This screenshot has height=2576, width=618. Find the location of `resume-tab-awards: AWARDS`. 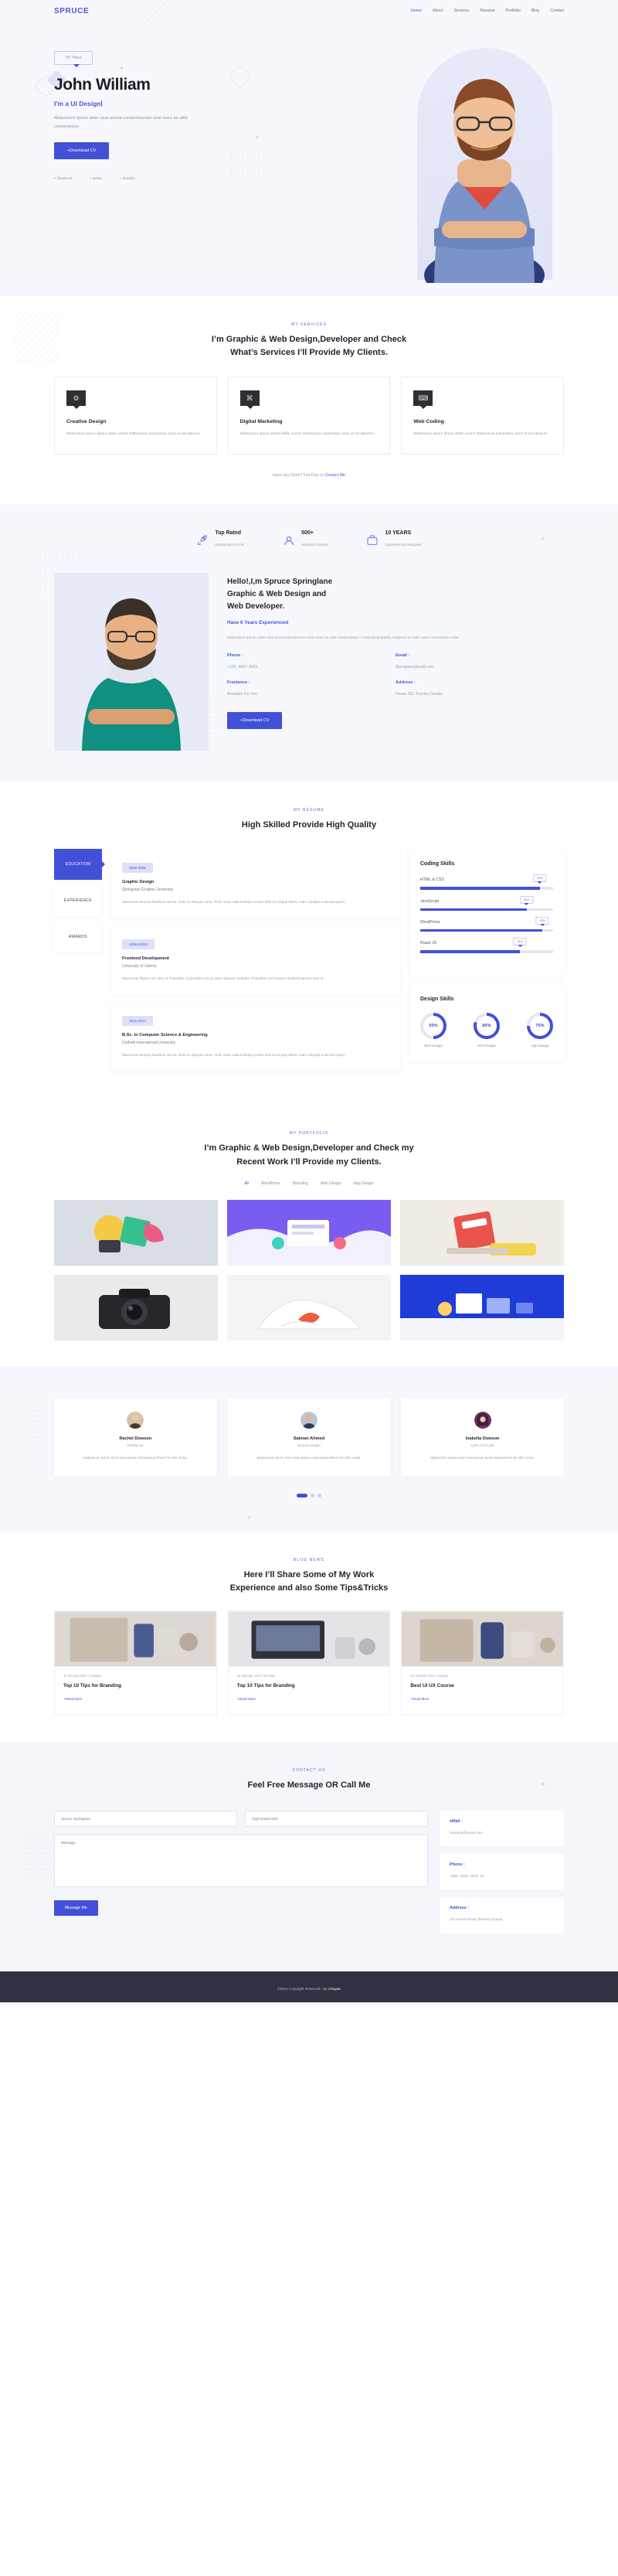

resume-tab-awards: AWARDS is located at coordinates (78, 937).